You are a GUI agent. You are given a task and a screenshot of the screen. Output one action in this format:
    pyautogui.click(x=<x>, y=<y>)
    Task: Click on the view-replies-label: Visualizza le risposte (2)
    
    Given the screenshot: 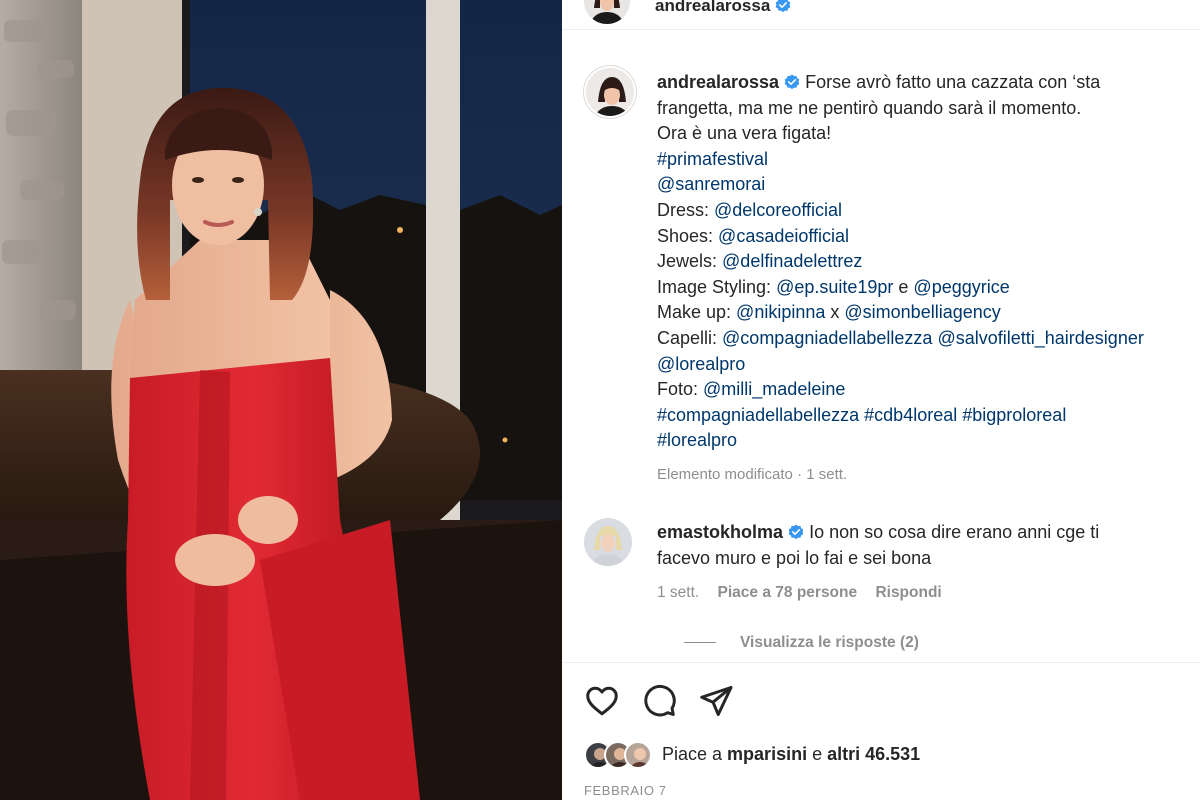 What is the action you would take?
    pyautogui.click(x=829, y=642)
    